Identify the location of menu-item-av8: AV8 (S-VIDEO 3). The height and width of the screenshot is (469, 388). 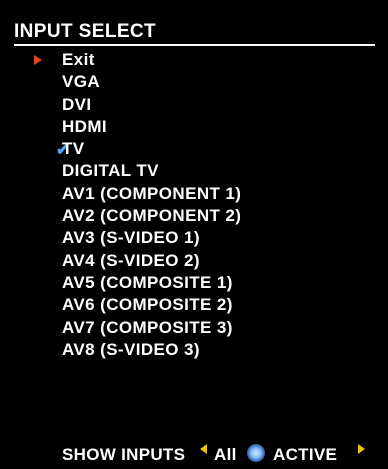
(194, 350).